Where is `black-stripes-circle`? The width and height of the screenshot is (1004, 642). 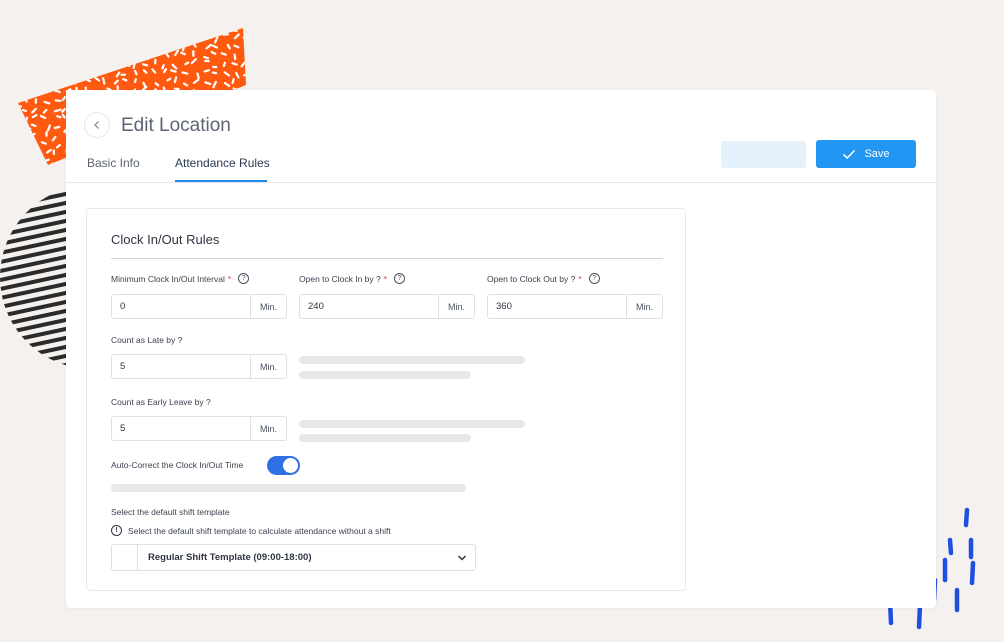 black-stripes-circle is located at coordinates (35, 277).